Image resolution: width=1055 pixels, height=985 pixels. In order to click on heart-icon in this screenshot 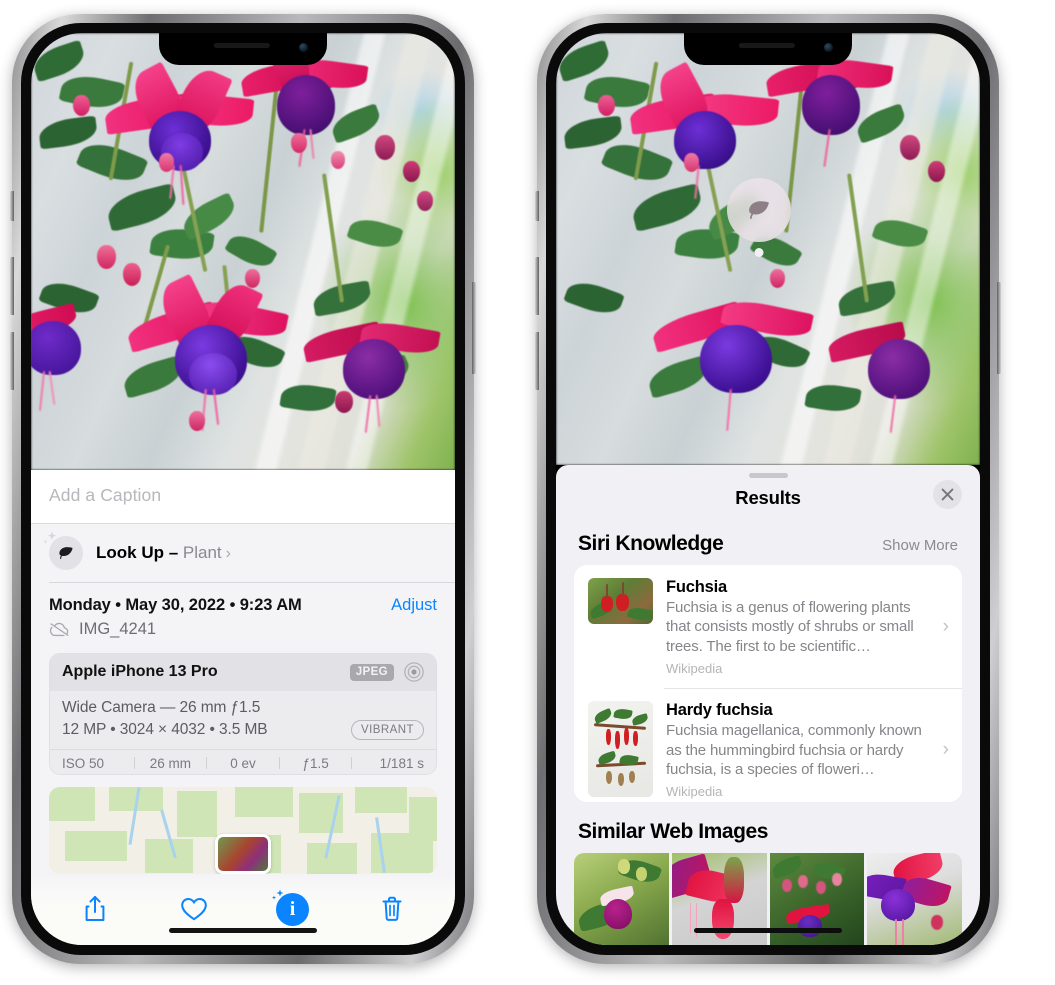, I will do `click(193, 909)`.